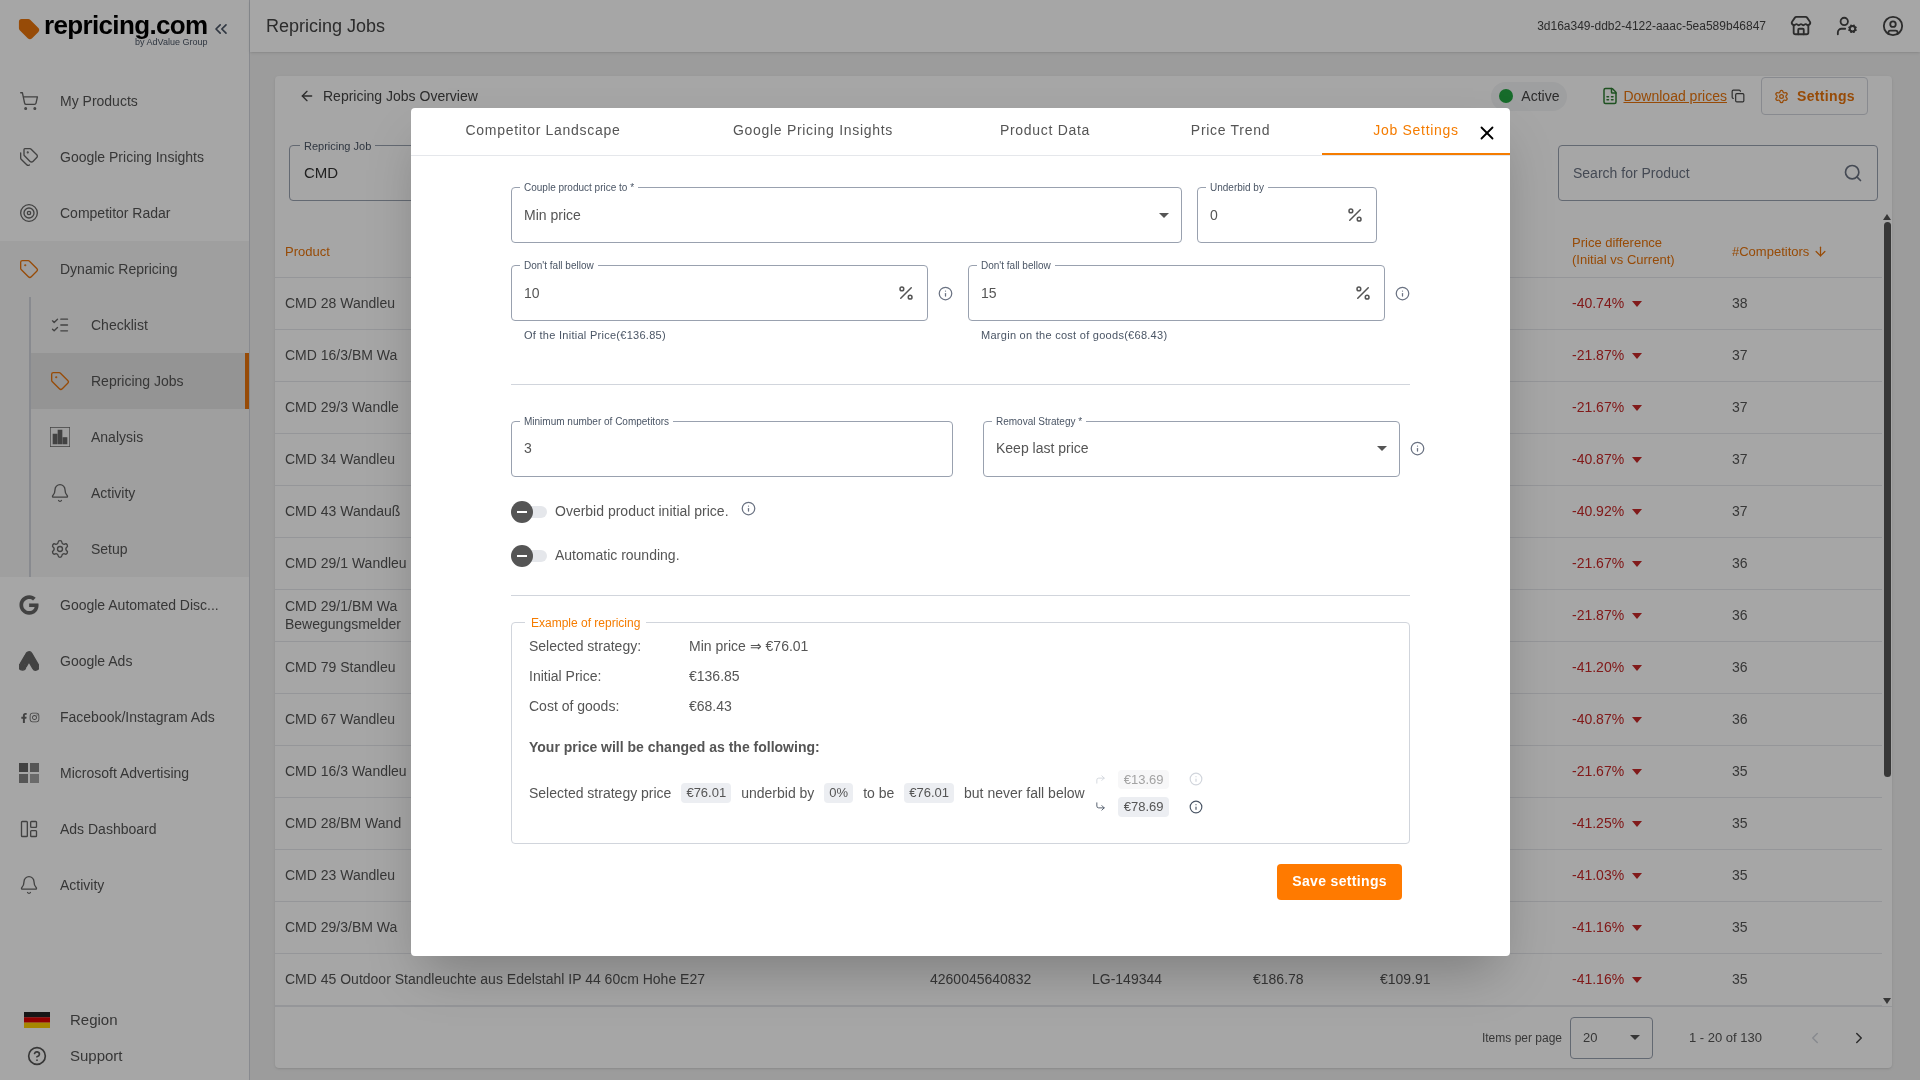 The image size is (1920, 1080). What do you see at coordinates (579, 187) in the screenshot?
I see `field-label: Couple product price to *` at bounding box center [579, 187].